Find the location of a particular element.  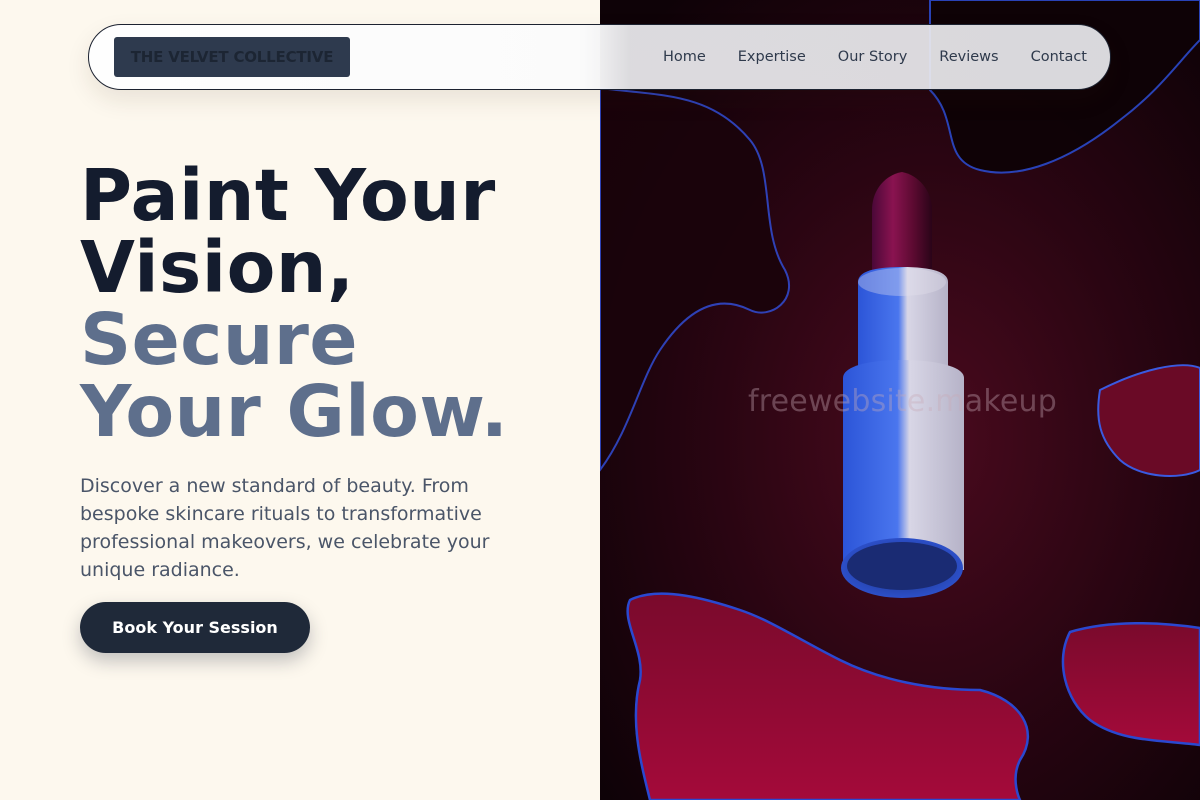

nav-expertise-link: Expertise is located at coordinates (772, 57).